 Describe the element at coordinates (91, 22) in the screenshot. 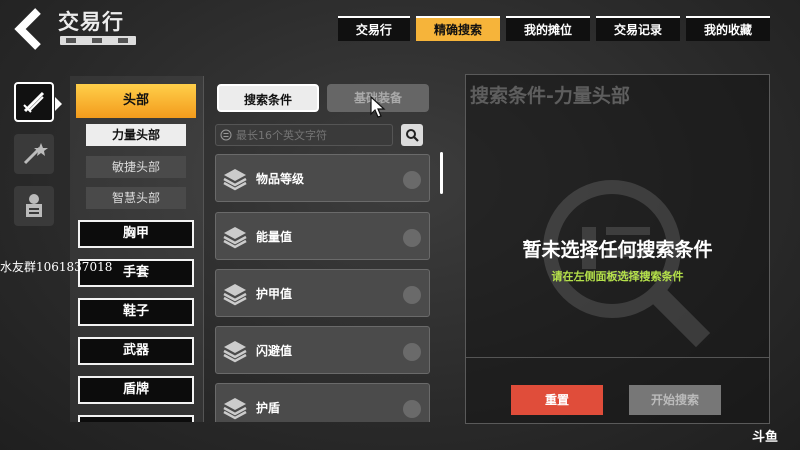

I see `page-title: 交易行` at that location.